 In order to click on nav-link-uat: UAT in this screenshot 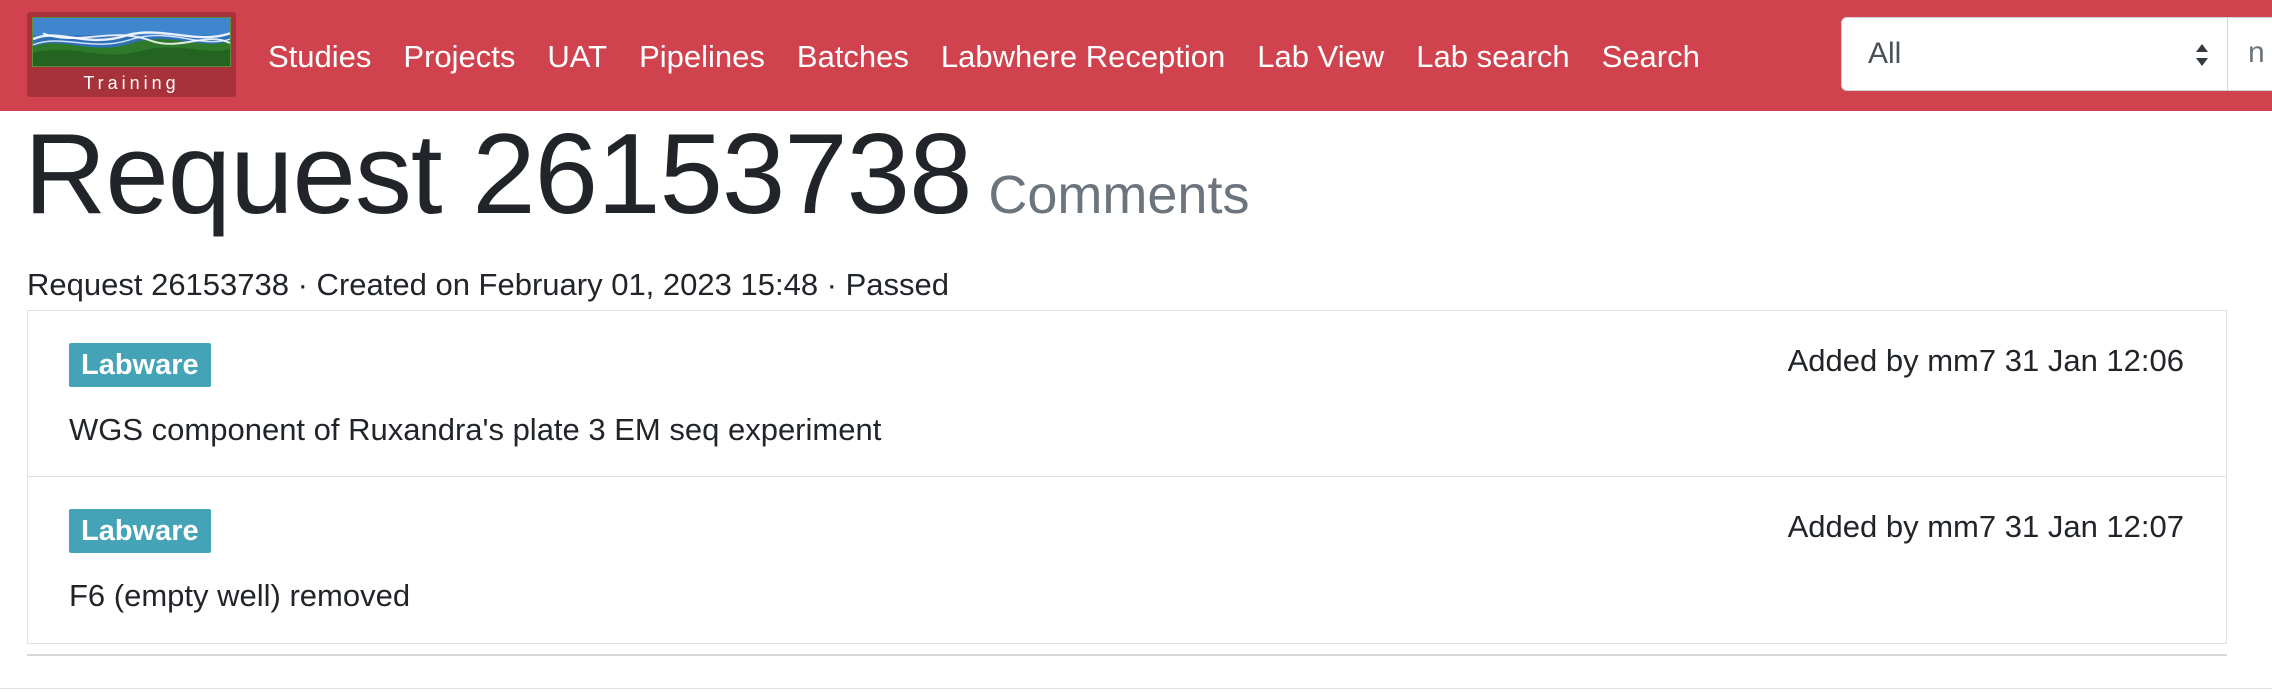, I will do `click(577, 55)`.